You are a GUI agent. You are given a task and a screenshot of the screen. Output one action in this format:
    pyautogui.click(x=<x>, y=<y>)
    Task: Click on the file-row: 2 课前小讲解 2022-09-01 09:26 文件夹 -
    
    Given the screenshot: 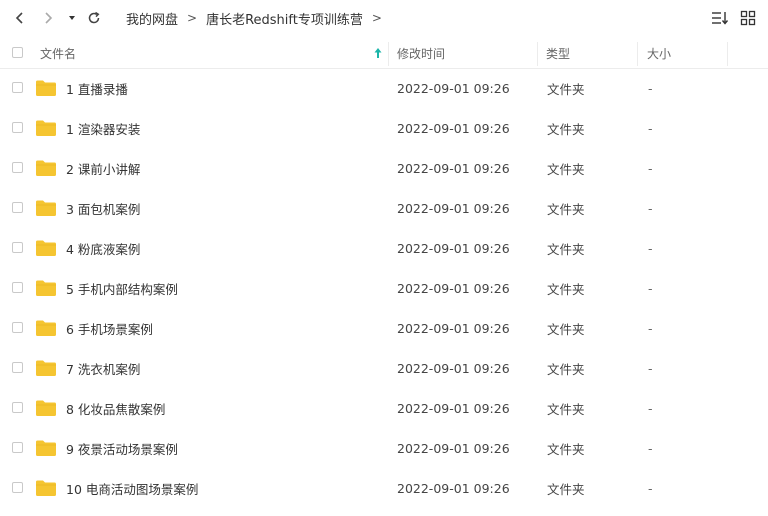 What is the action you would take?
    pyautogui.click(x=384, y=168)
    